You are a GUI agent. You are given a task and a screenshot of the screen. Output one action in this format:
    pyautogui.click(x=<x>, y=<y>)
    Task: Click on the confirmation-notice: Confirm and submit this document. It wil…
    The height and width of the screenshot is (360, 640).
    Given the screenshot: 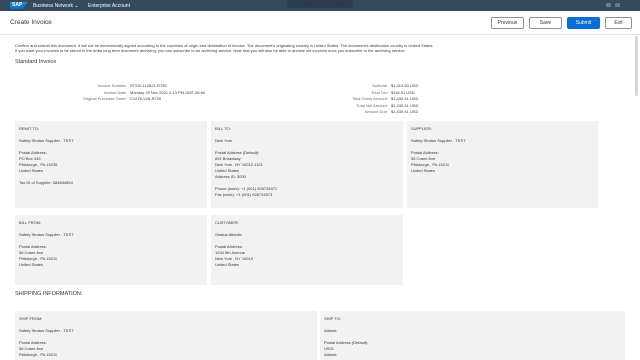 What is the action you would take?
    pyautogui.click(x=250, y=48)
    